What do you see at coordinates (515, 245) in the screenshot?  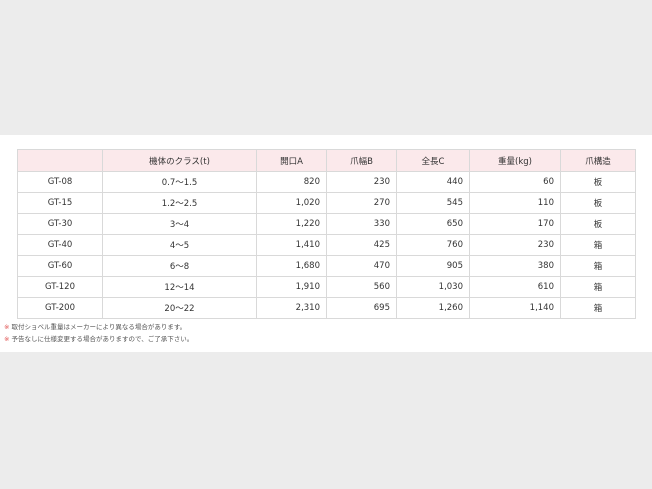 I see `cell-weight: 230` at bounding box center [515, 245].